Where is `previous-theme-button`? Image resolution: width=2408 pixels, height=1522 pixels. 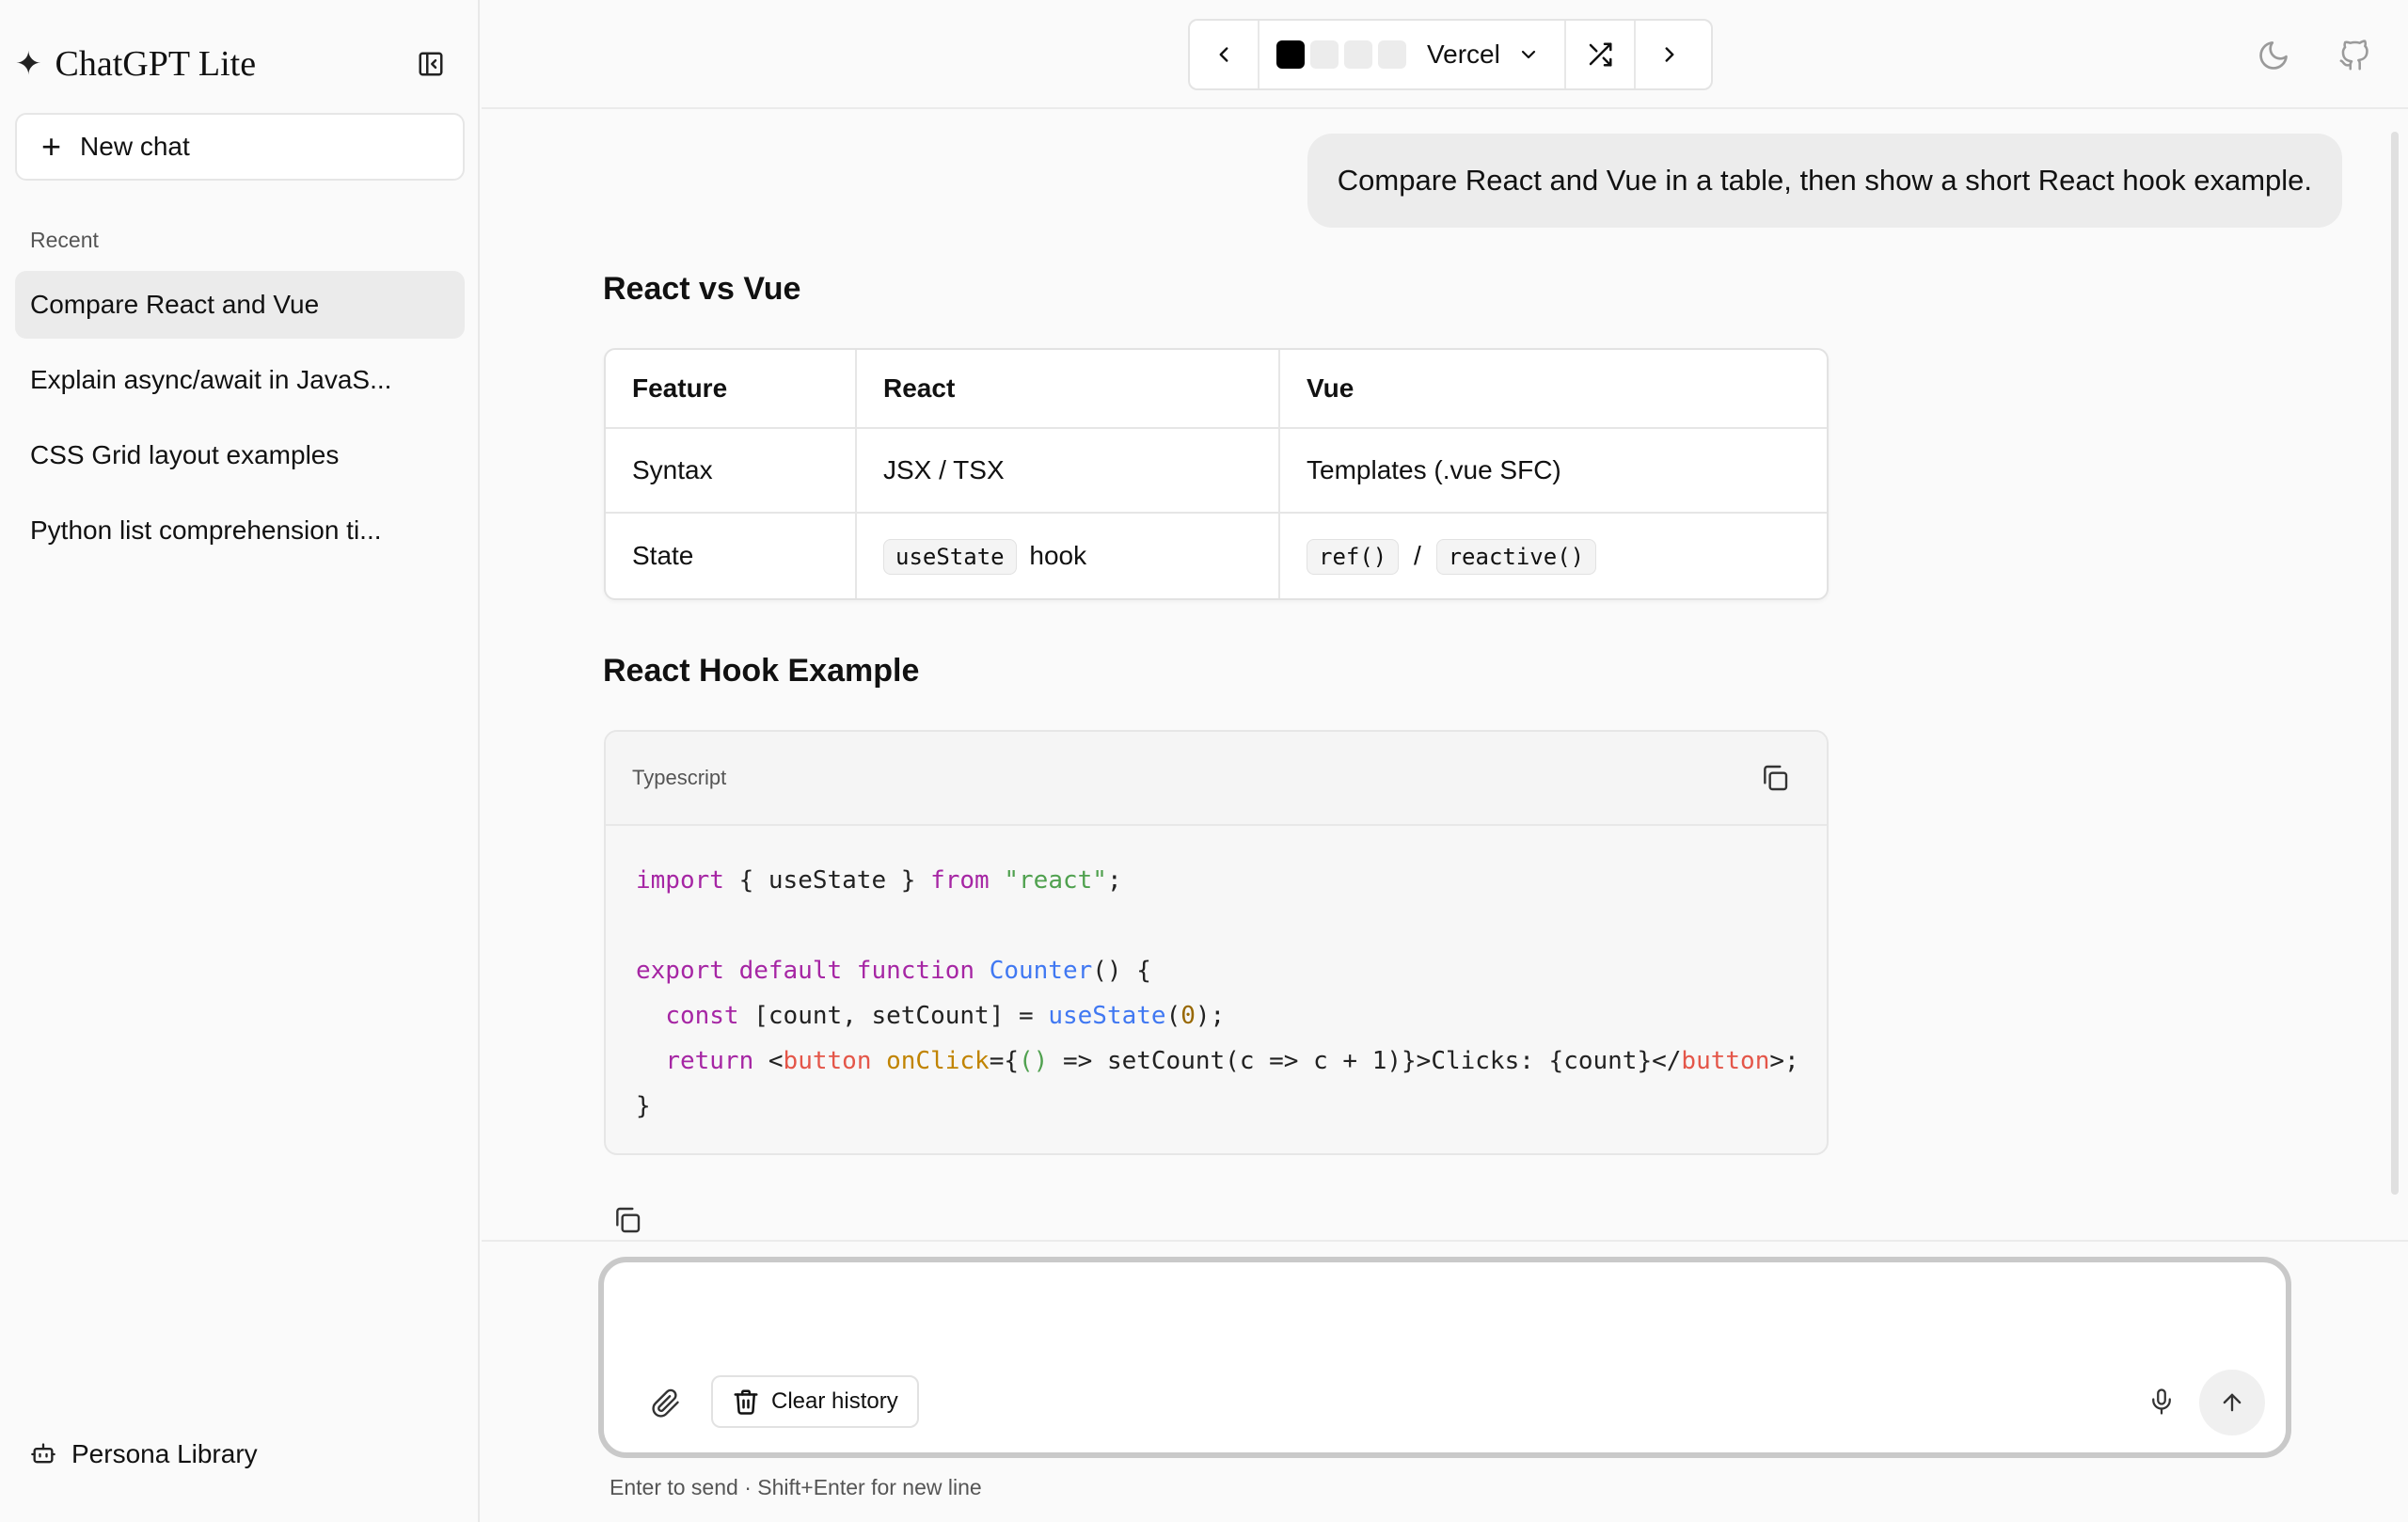 previous-theme-button is located at coordinates (1224, 55).